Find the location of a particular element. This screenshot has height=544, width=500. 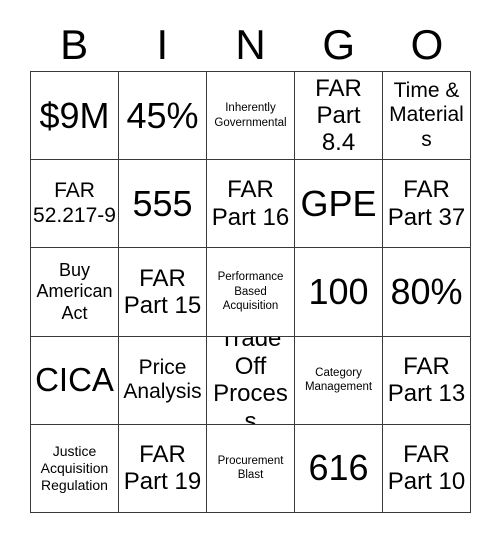

bingo-cell-r3c3: Performance Based Acquisition is located at coordinates (251, 292).